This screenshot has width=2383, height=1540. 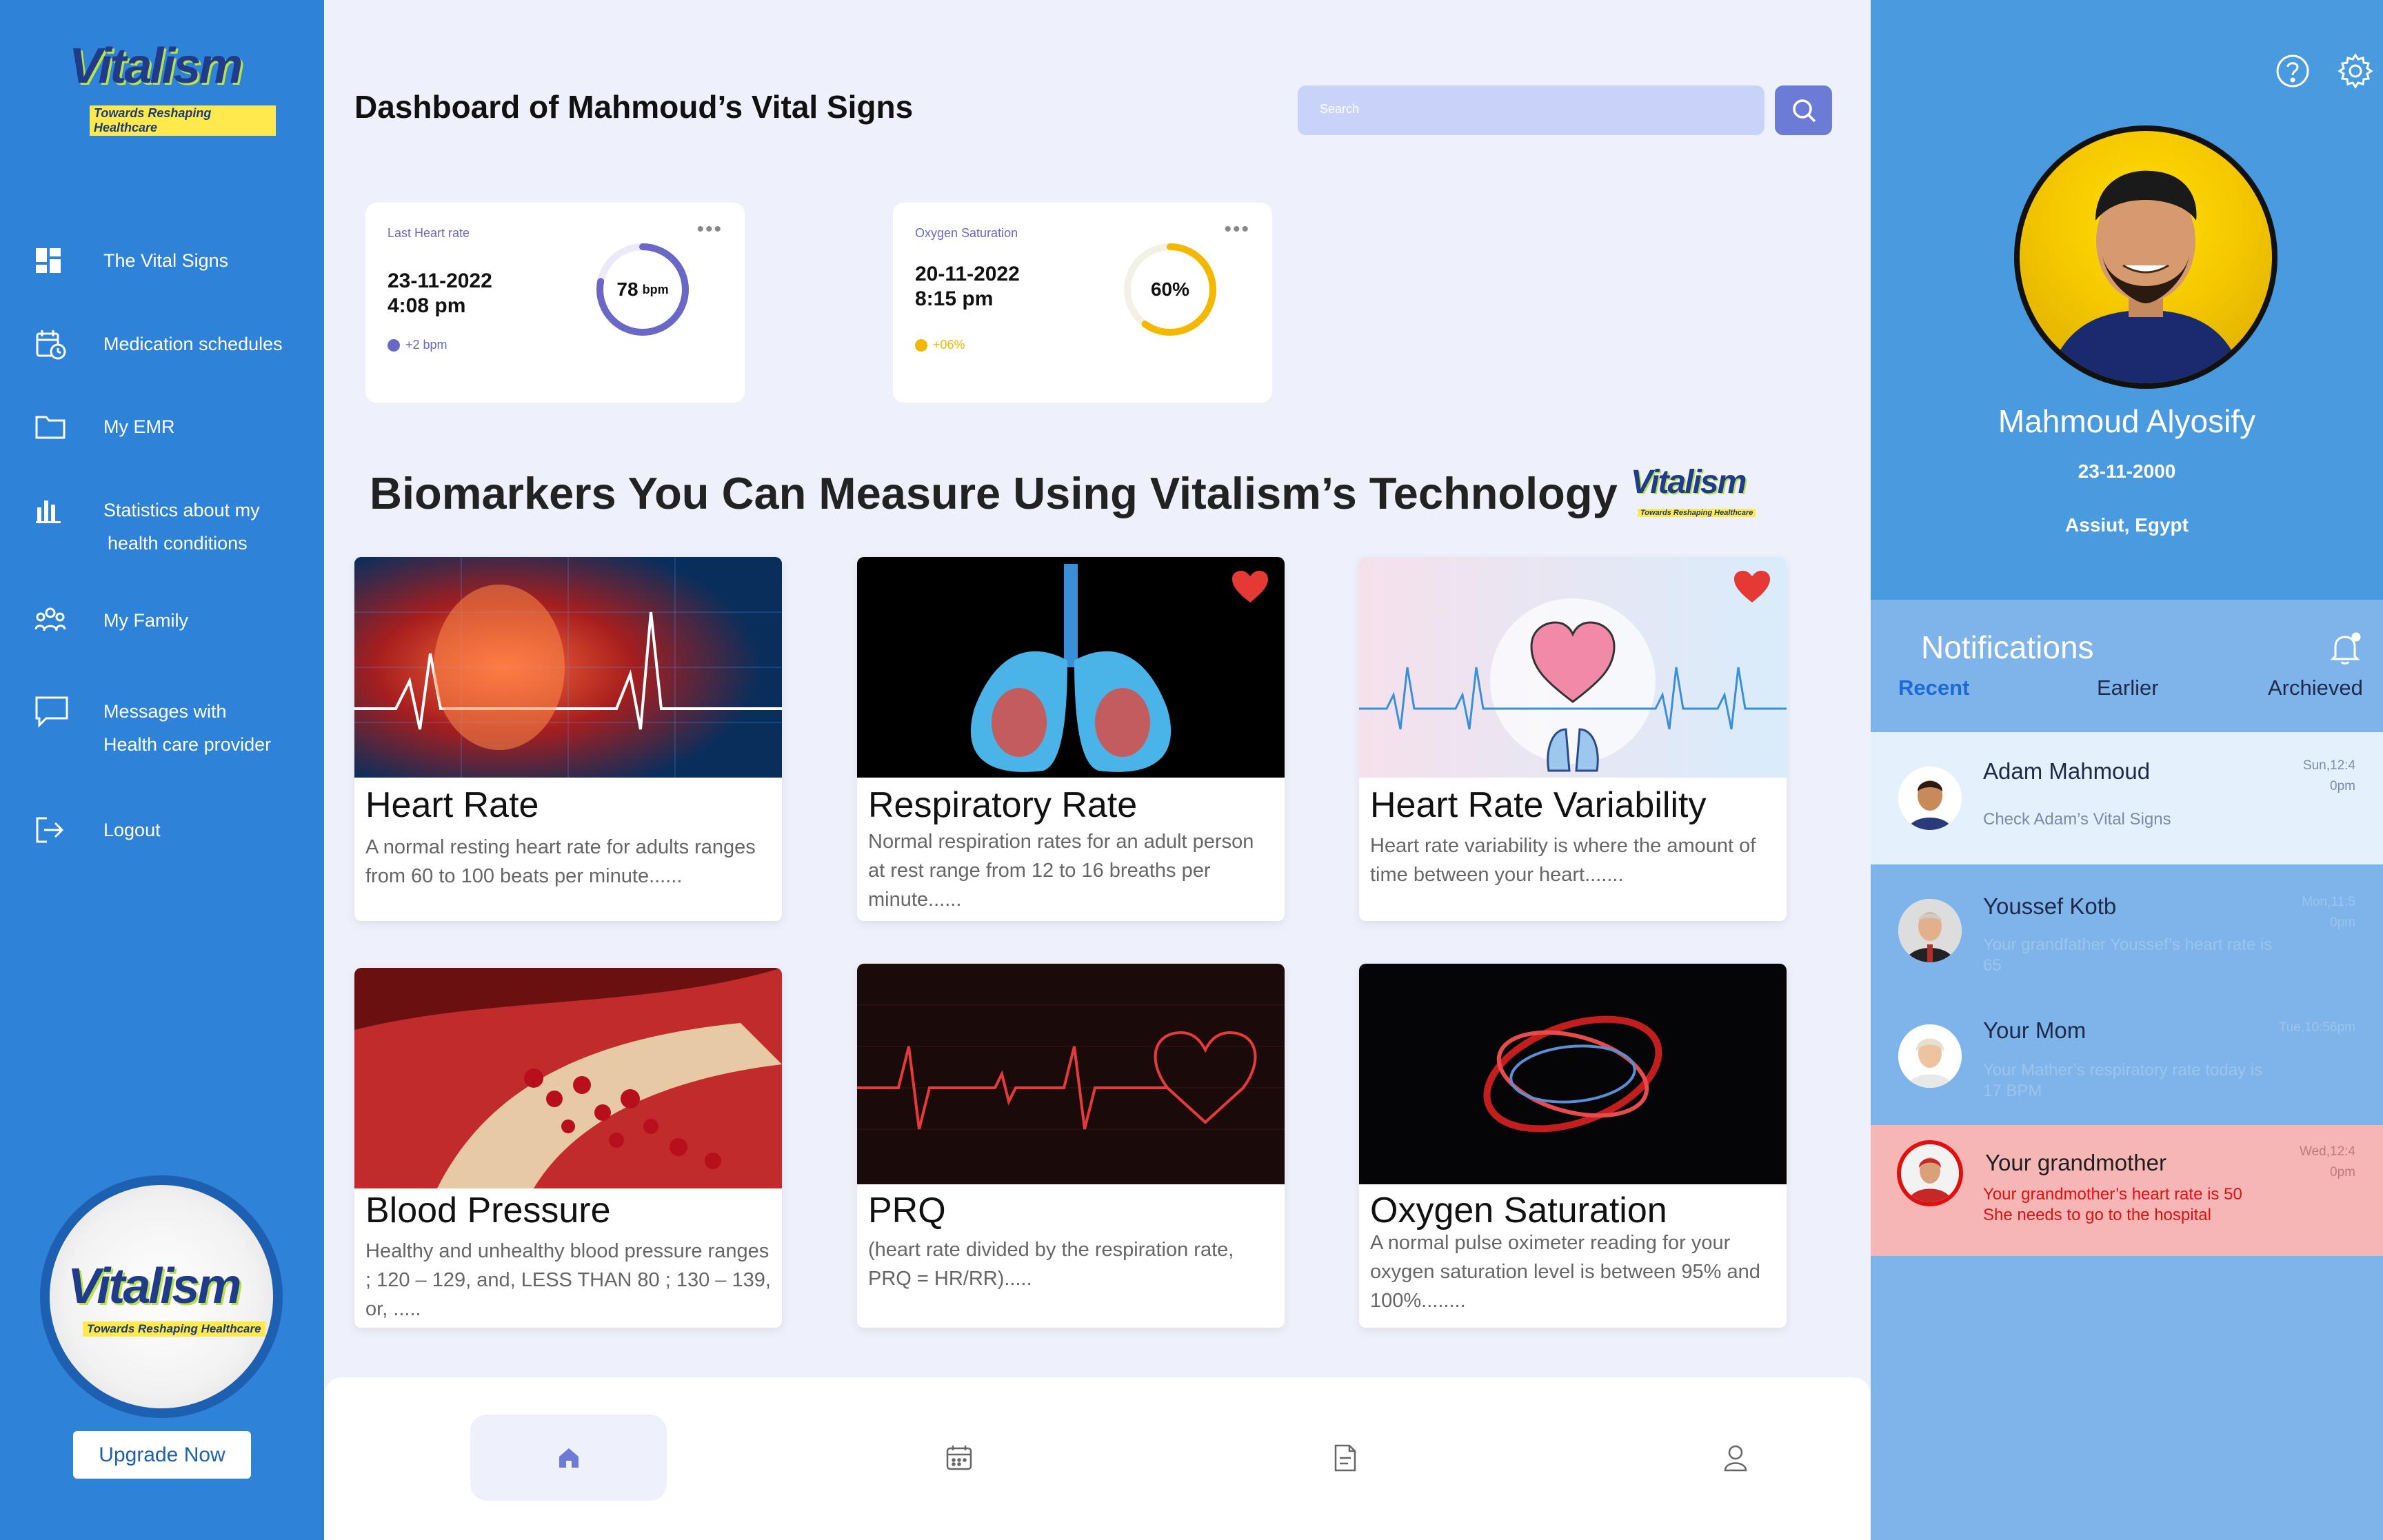 I want to click on stat-value: 60%, so click(x=1170, y=289).